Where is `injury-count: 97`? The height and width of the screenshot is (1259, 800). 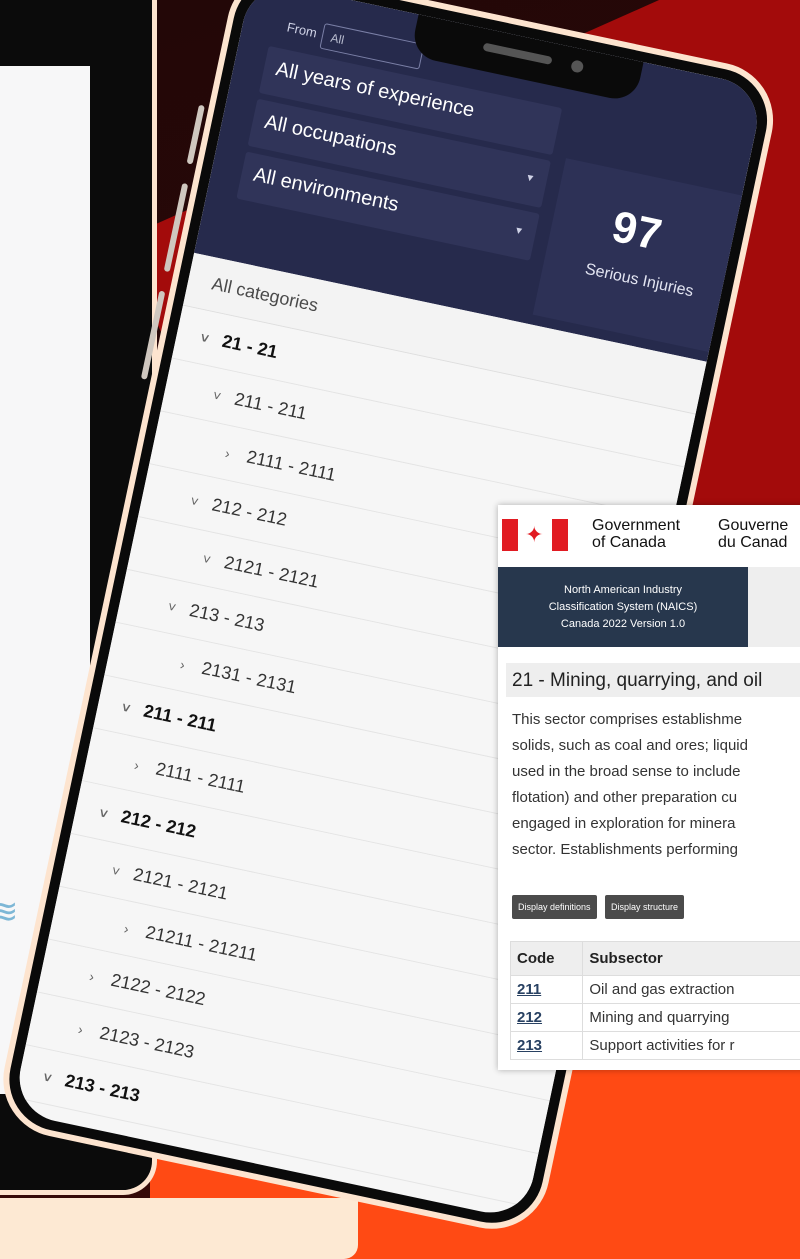
injury-count: 97 is located at coordinates (636, 230).